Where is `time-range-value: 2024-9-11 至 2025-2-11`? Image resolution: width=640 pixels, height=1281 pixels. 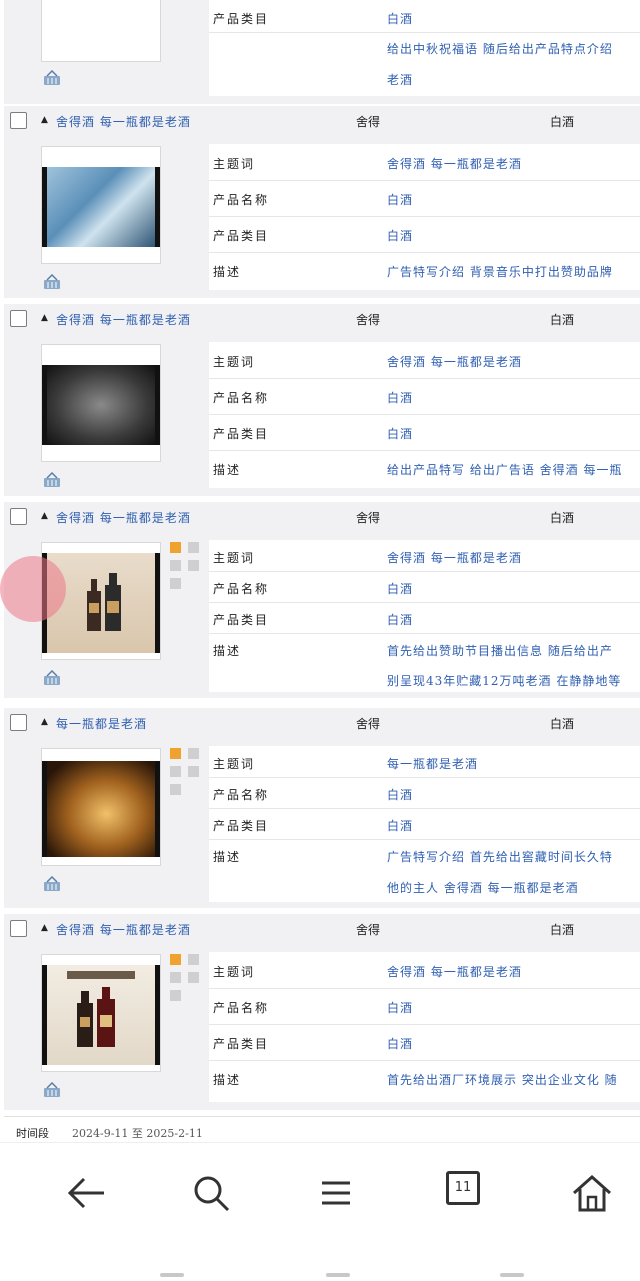 time-range-value: 2024-9-11 至 2025-2-11 is located at coordinates (137, 1131).